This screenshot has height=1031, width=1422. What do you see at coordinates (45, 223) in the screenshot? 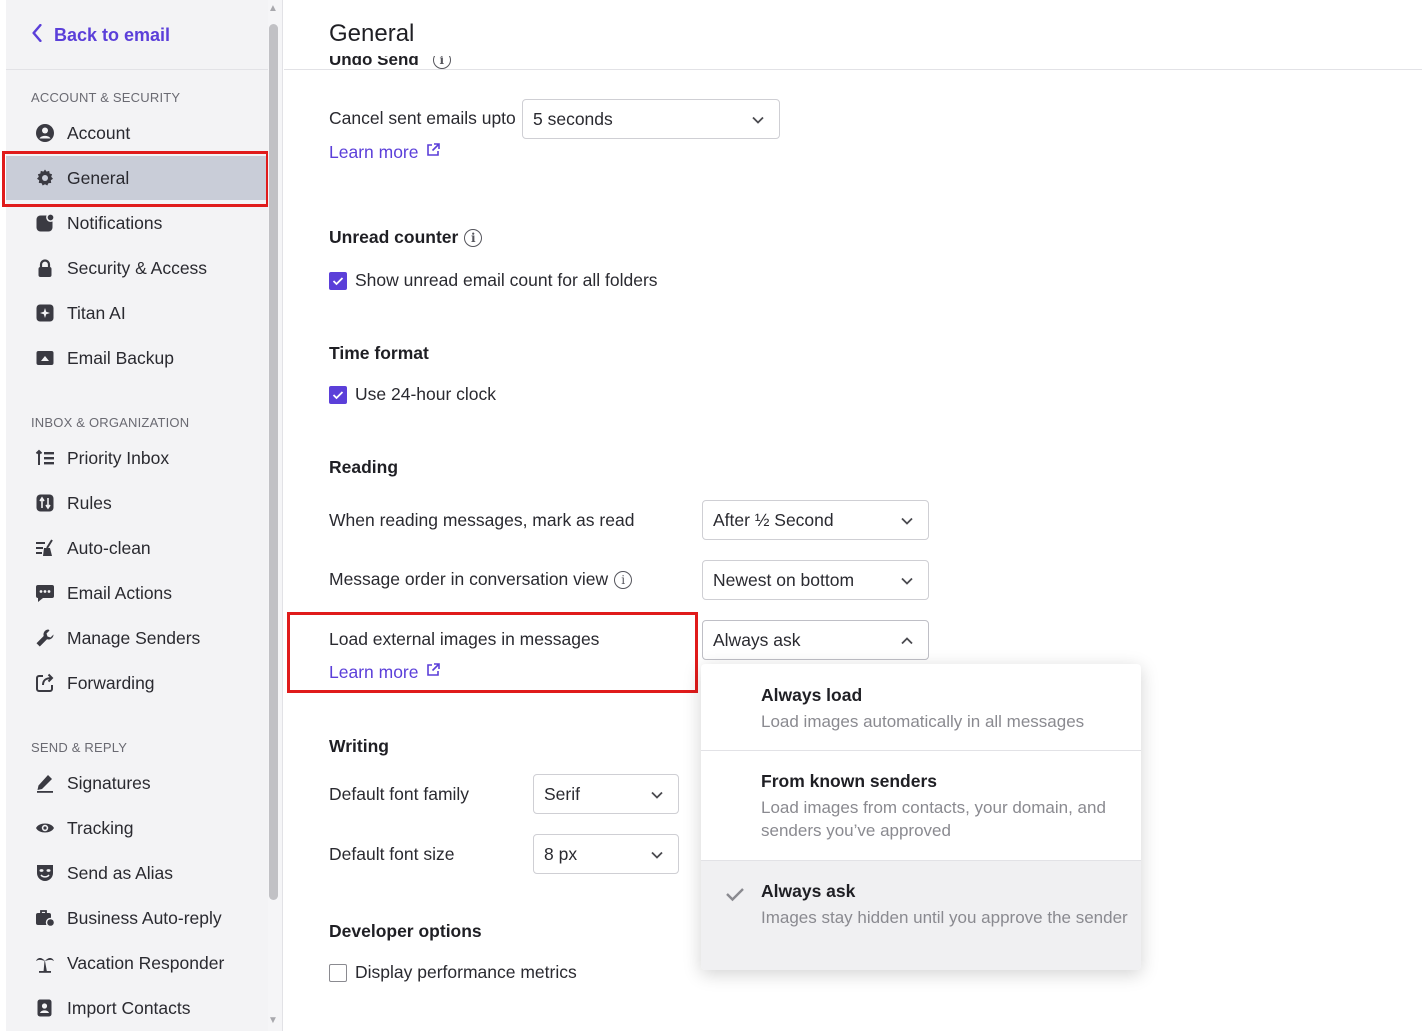
I see `notification-icon` at bounding box center [45, 223].